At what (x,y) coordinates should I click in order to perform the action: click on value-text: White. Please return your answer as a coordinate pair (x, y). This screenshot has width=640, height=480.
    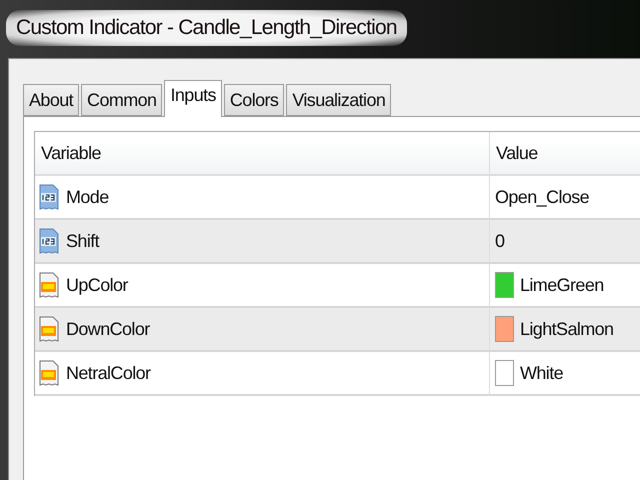
    Looking at the image, I should click on (542, 373).